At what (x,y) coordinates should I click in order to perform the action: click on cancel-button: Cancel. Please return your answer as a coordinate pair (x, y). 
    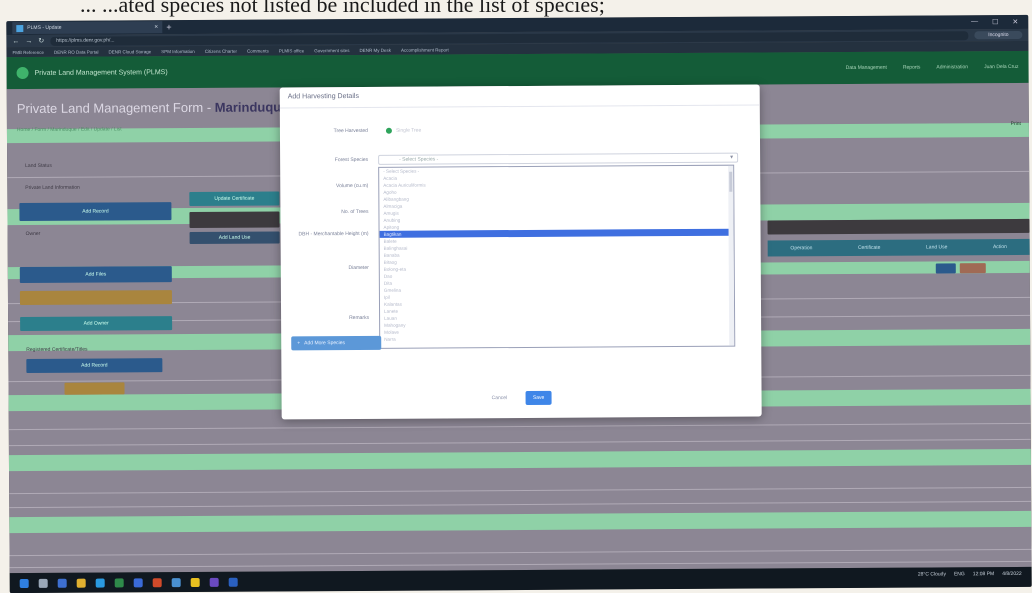
    Looking at the image, I should click on (500, 398).